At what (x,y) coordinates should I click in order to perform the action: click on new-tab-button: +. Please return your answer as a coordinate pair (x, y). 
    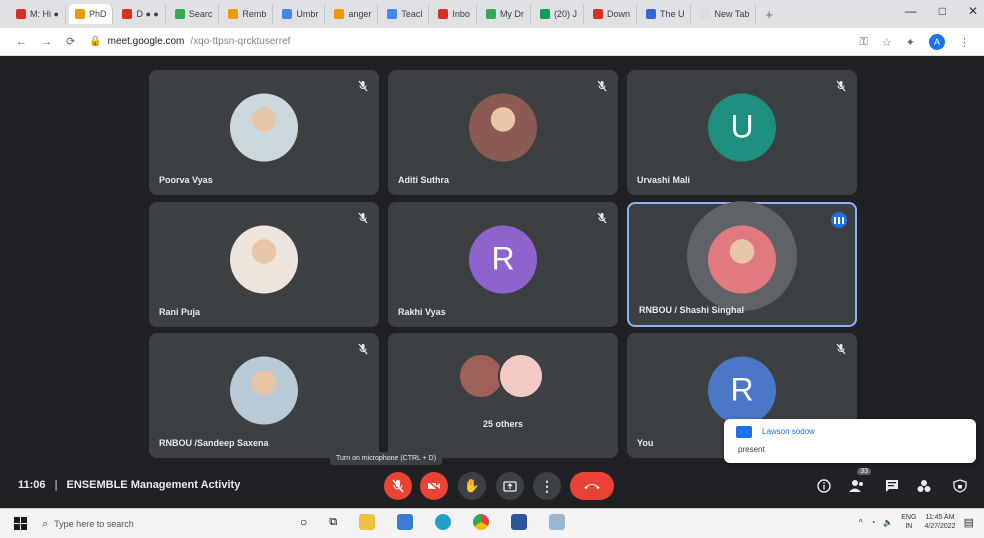
    Looking at the image, I should click on (769, 14).